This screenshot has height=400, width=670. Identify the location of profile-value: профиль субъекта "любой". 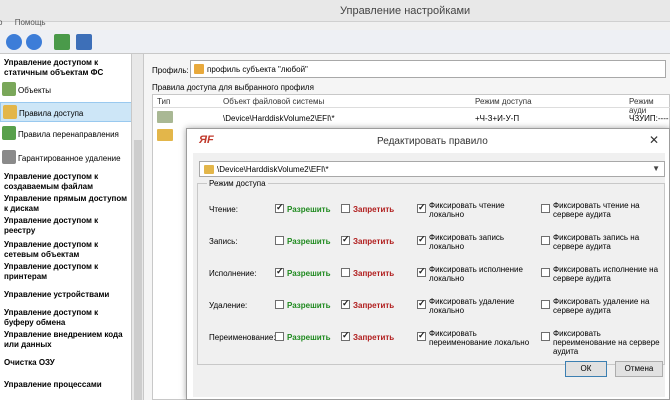
(257, 69).